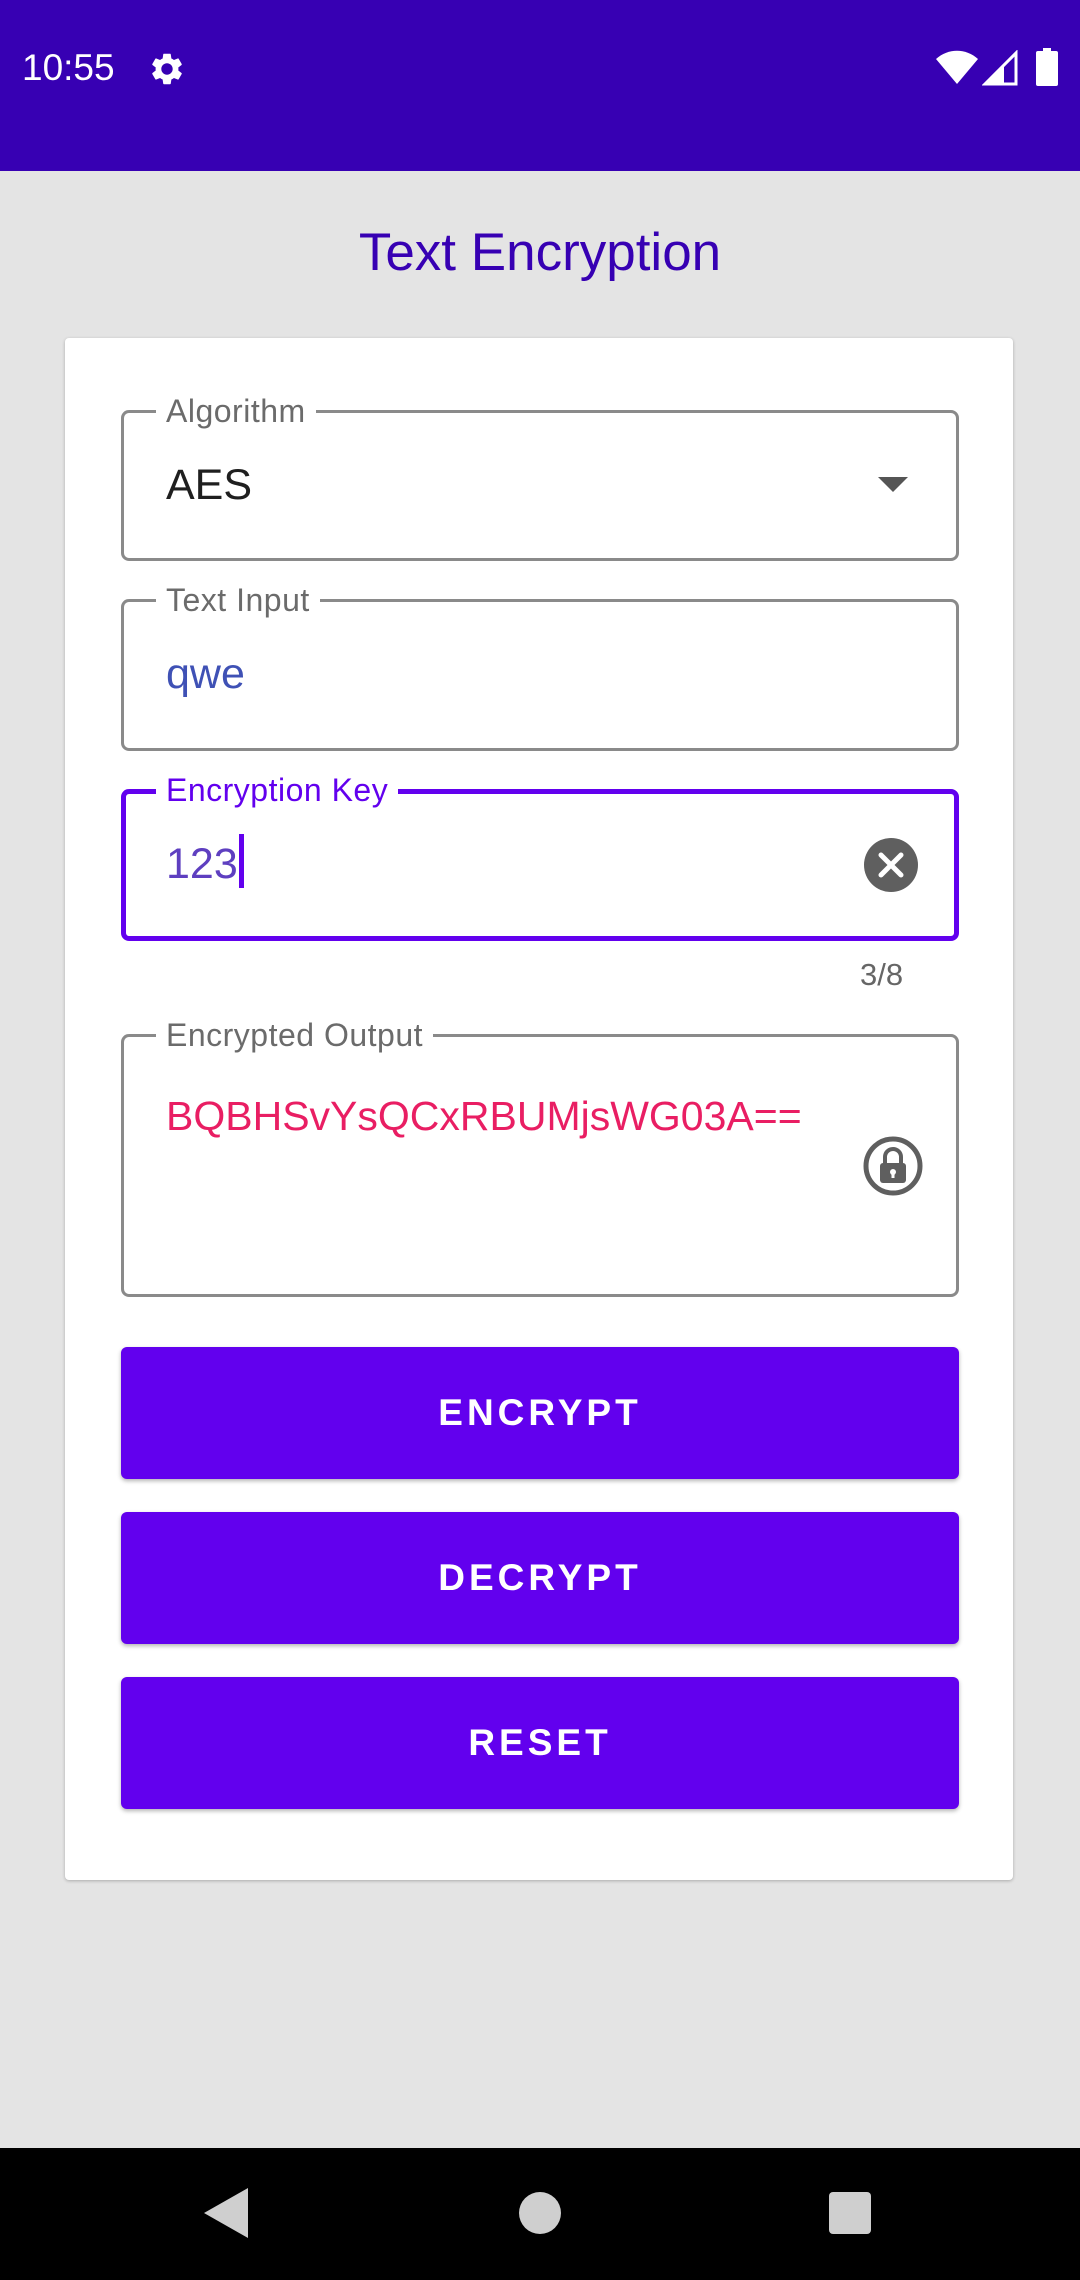  Describe the element at coordinates (882, 974) in the screenshot. I see `character-counter: 3/8` at that location.